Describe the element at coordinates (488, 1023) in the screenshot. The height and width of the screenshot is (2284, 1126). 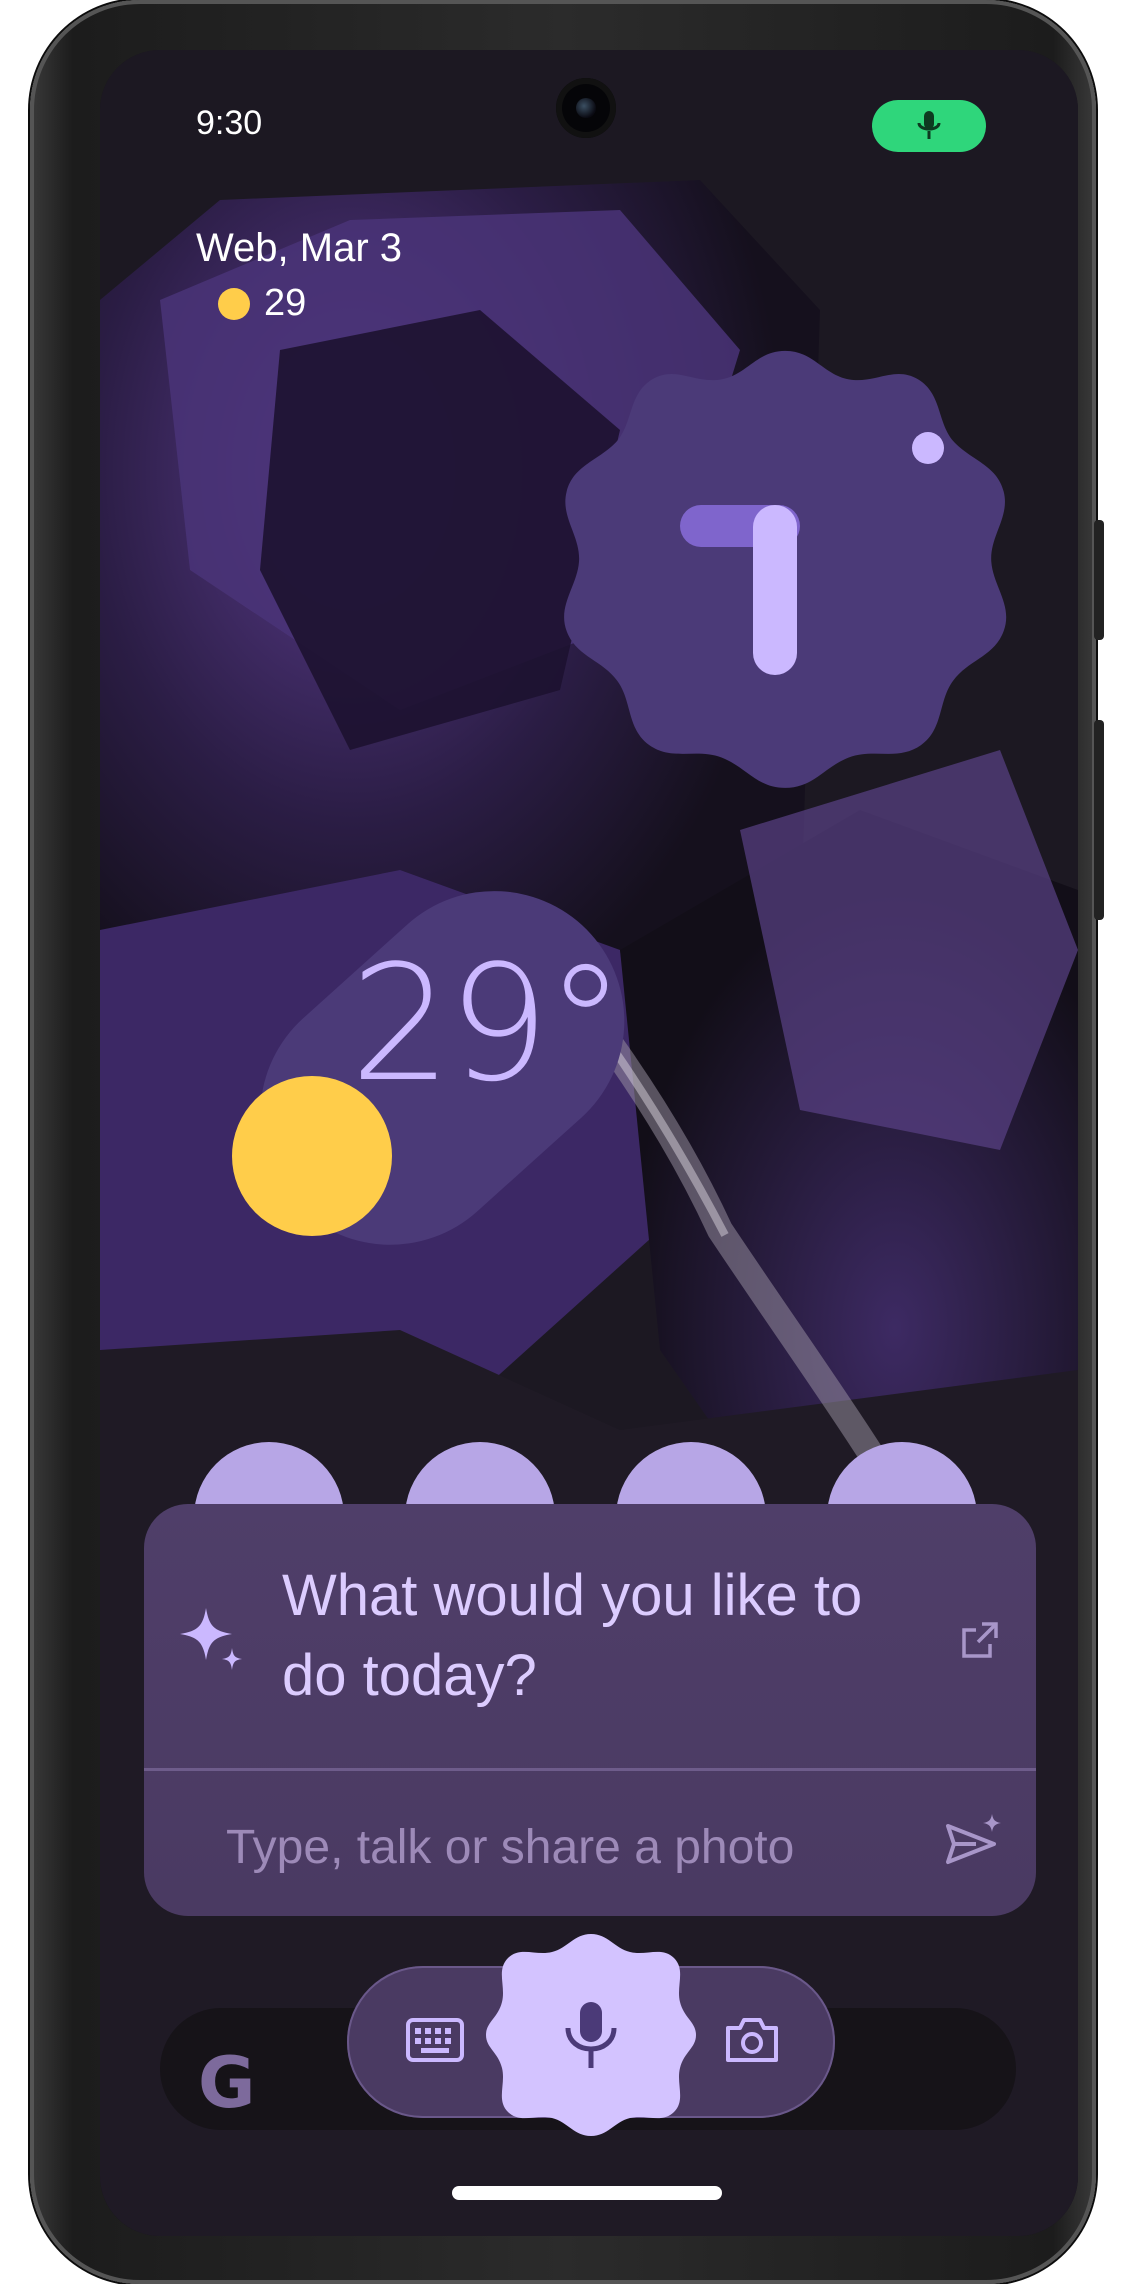
I see `weather-temperature: 29°` at that location.